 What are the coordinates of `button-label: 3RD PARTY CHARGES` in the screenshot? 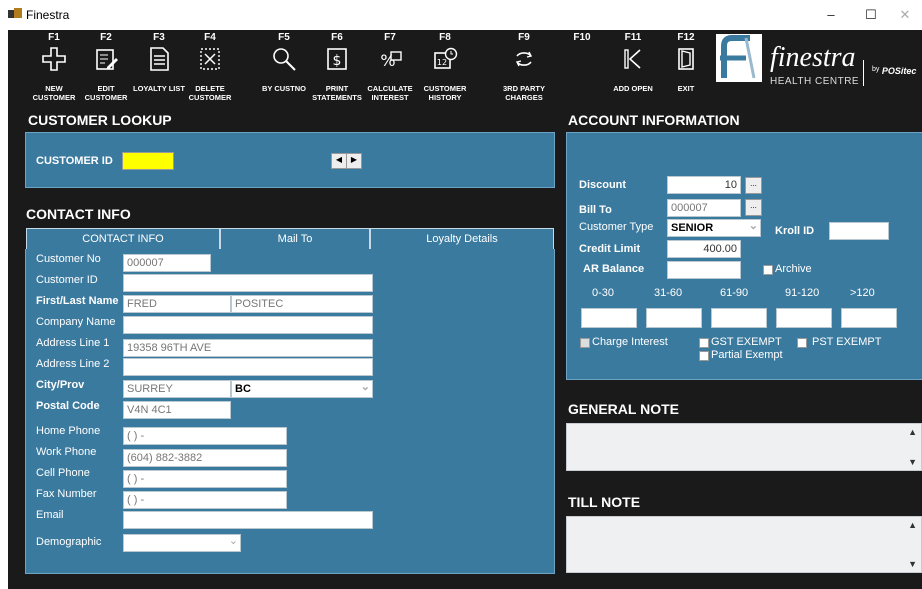 It's located at (524, 93).